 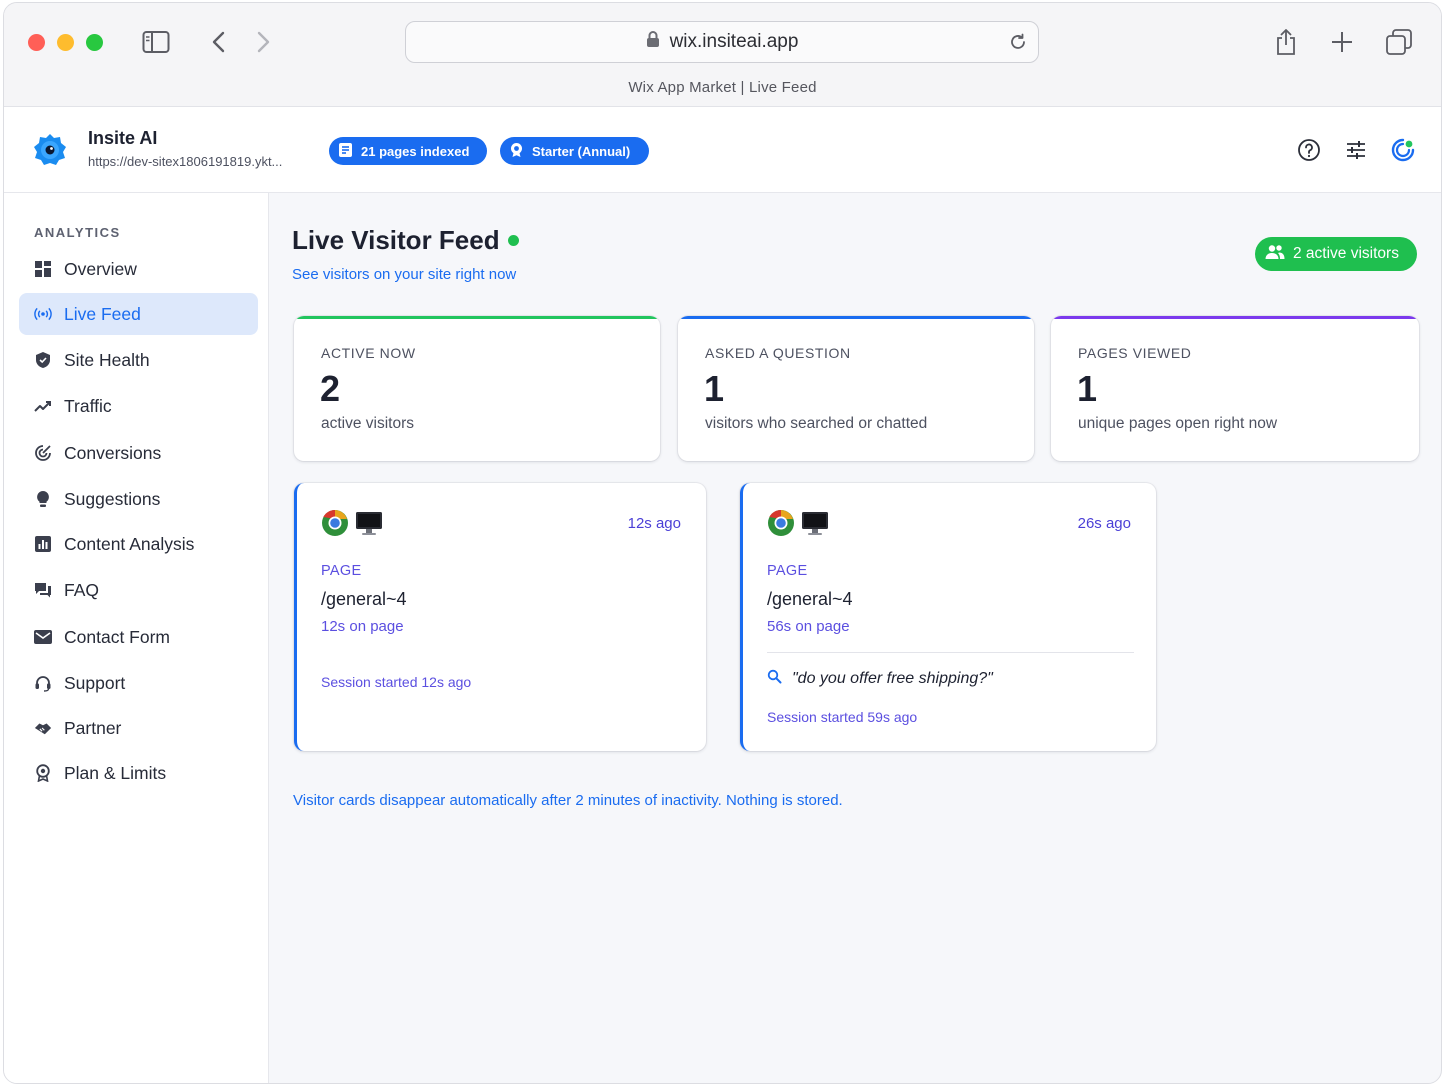 I want to click on session-started: Session started 12s ago, so click(x=396, y=682).